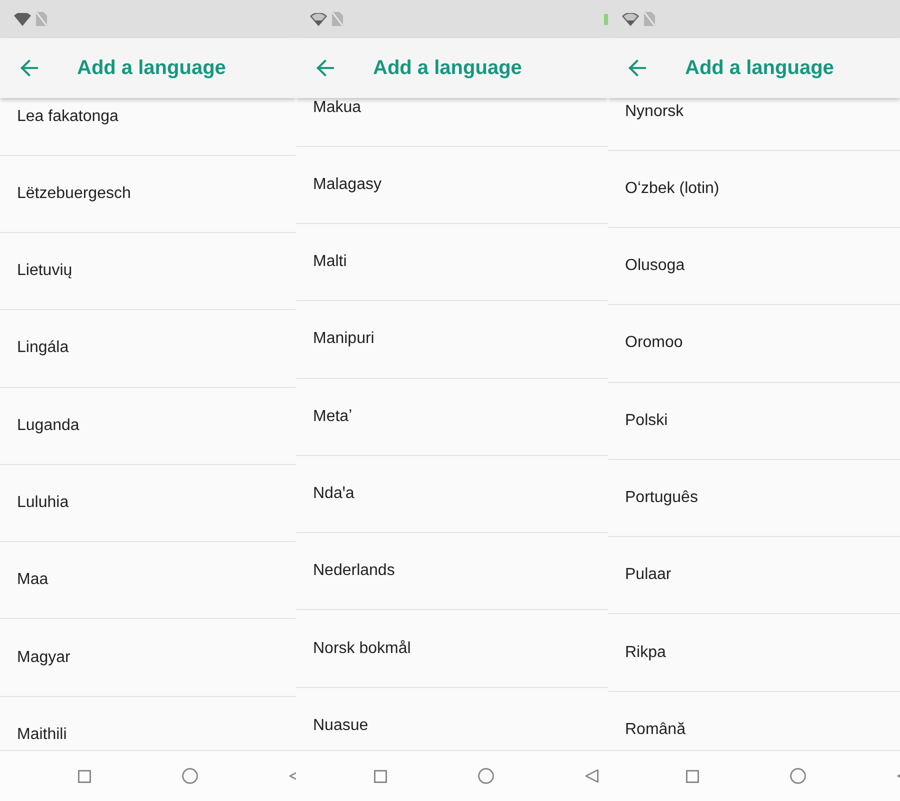 The width and height of the screenshot is (900, 801). I want to click on language-option: Olusoga, so click(655, 266).